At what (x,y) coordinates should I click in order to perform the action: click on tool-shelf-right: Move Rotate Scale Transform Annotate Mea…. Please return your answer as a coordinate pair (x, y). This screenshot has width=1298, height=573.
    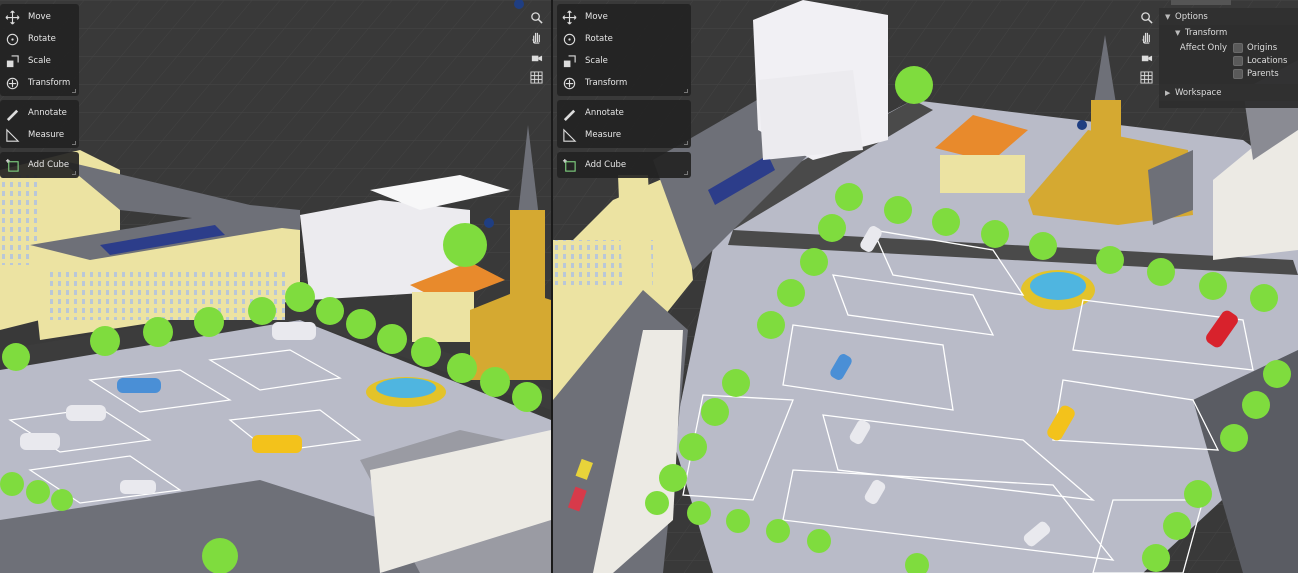
    Looking at the image, I should click on (624, 93).